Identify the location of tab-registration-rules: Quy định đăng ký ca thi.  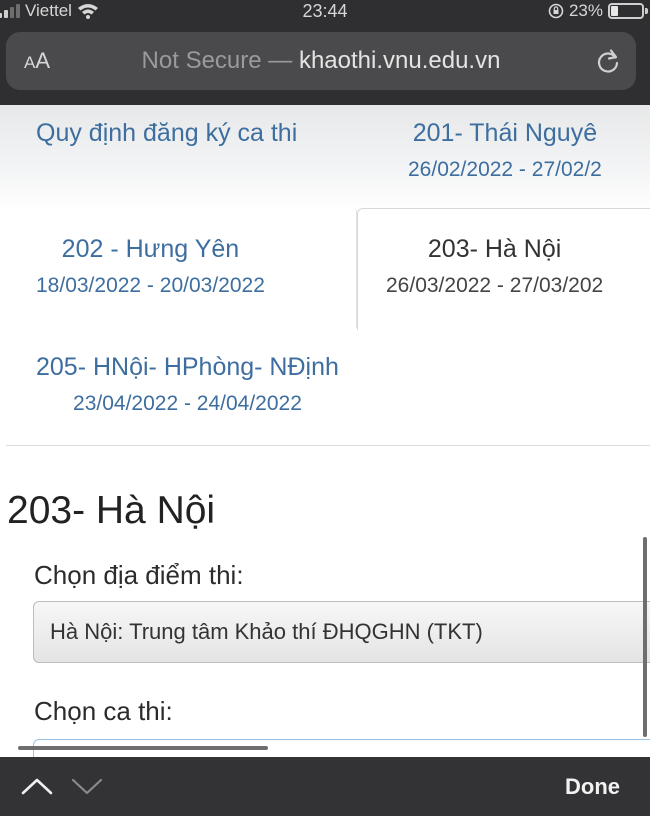
(166, 133).